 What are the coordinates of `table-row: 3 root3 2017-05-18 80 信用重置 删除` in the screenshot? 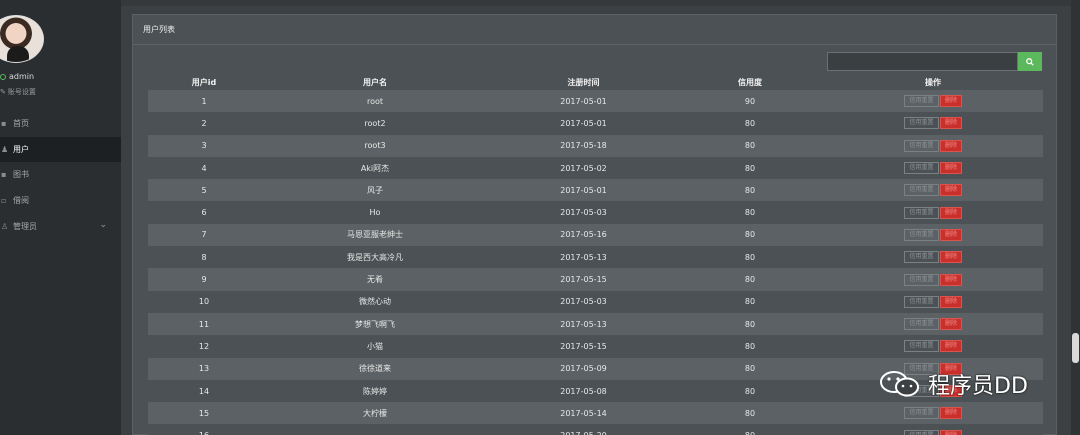 It's located at (595, 145).